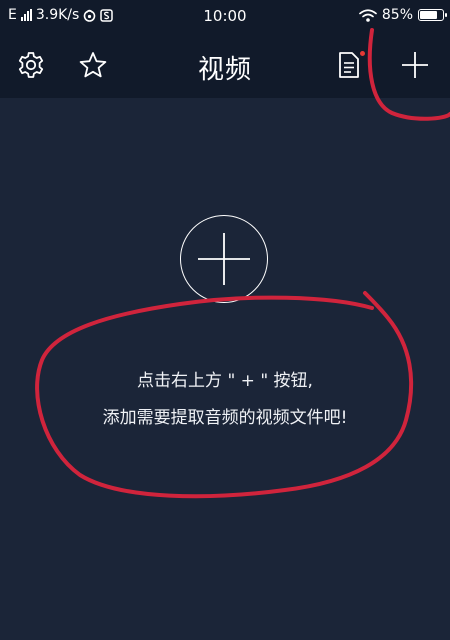  What do you see at coordinates (428, 15) in the screenshot?
I see `battery-fill` at bounding box center [428, 15].